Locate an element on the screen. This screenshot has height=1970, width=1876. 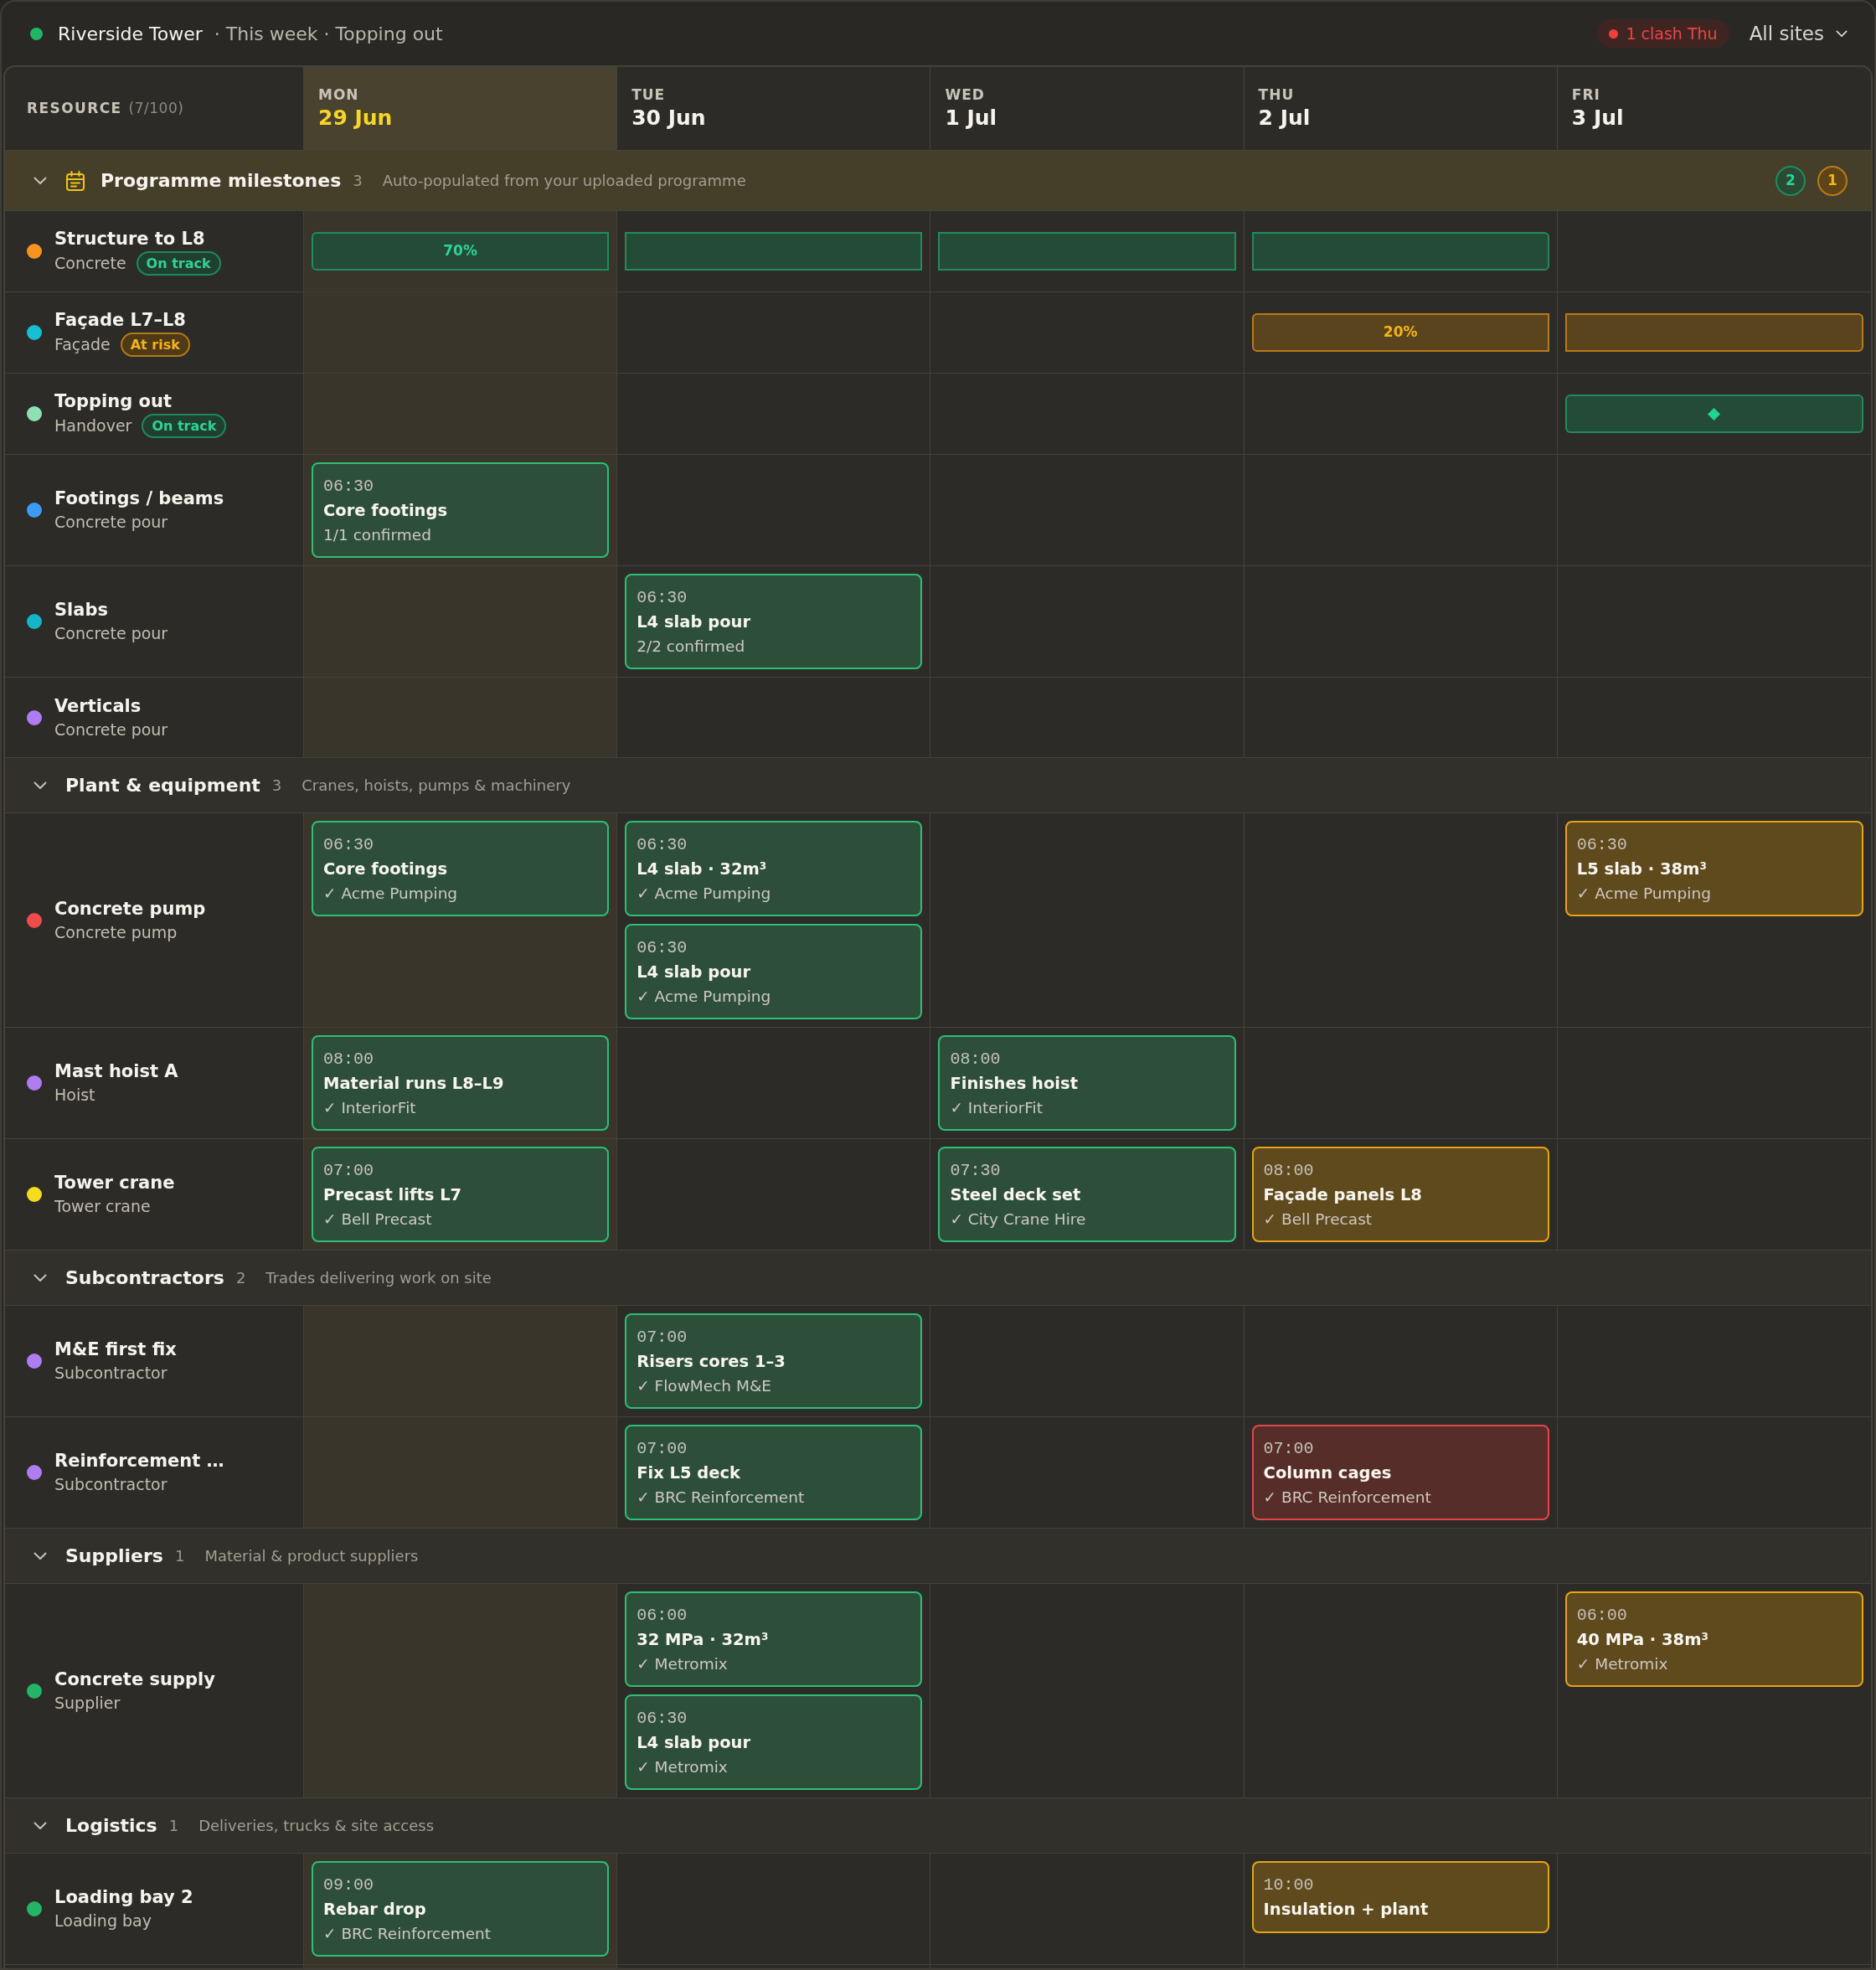
group-header: Logistics 1 Deliveries, trucks & site access is located at coordinates (938, 1826).